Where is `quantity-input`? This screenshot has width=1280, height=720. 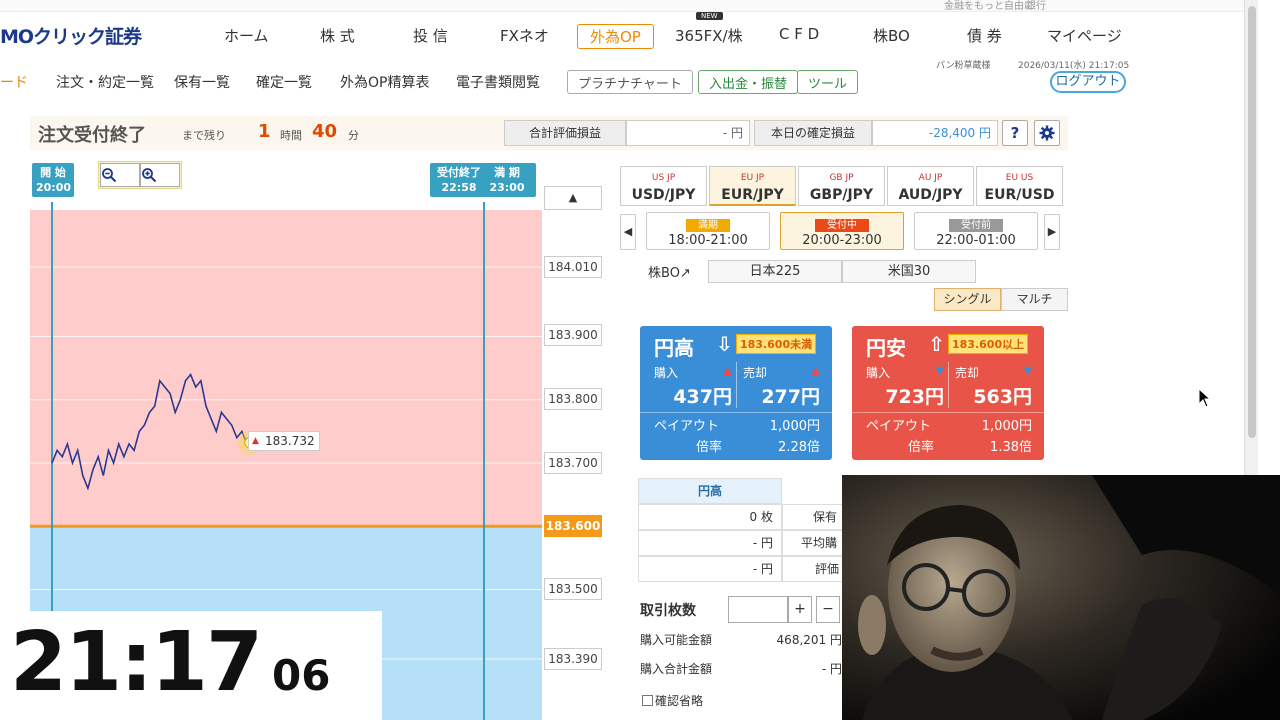 quantity-input is located at coordinates (758, 609).